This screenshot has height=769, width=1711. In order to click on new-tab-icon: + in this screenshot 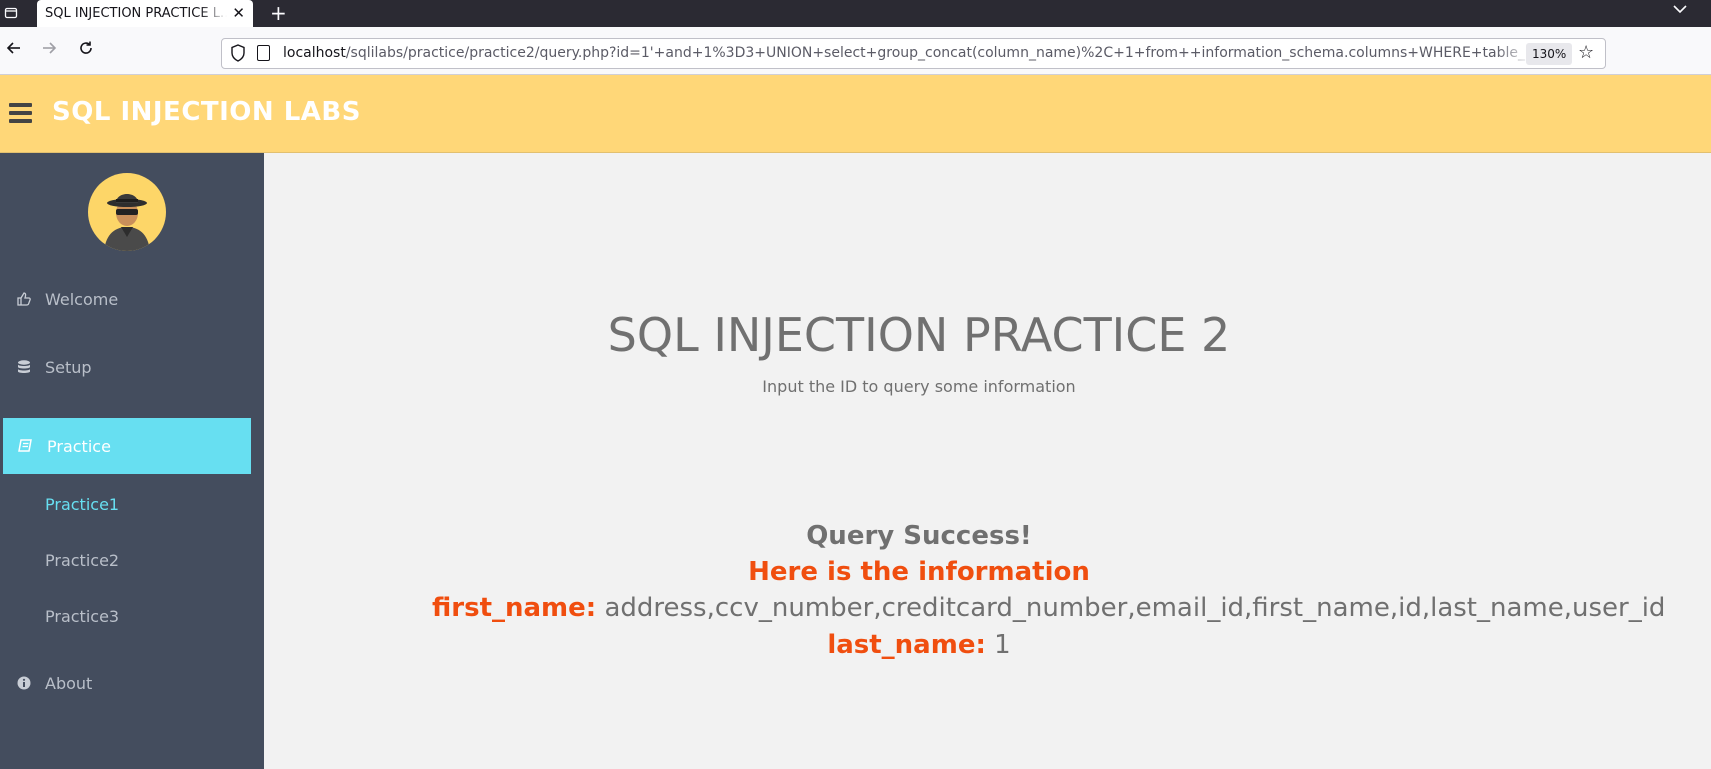, I will do `click(278, 13)`.